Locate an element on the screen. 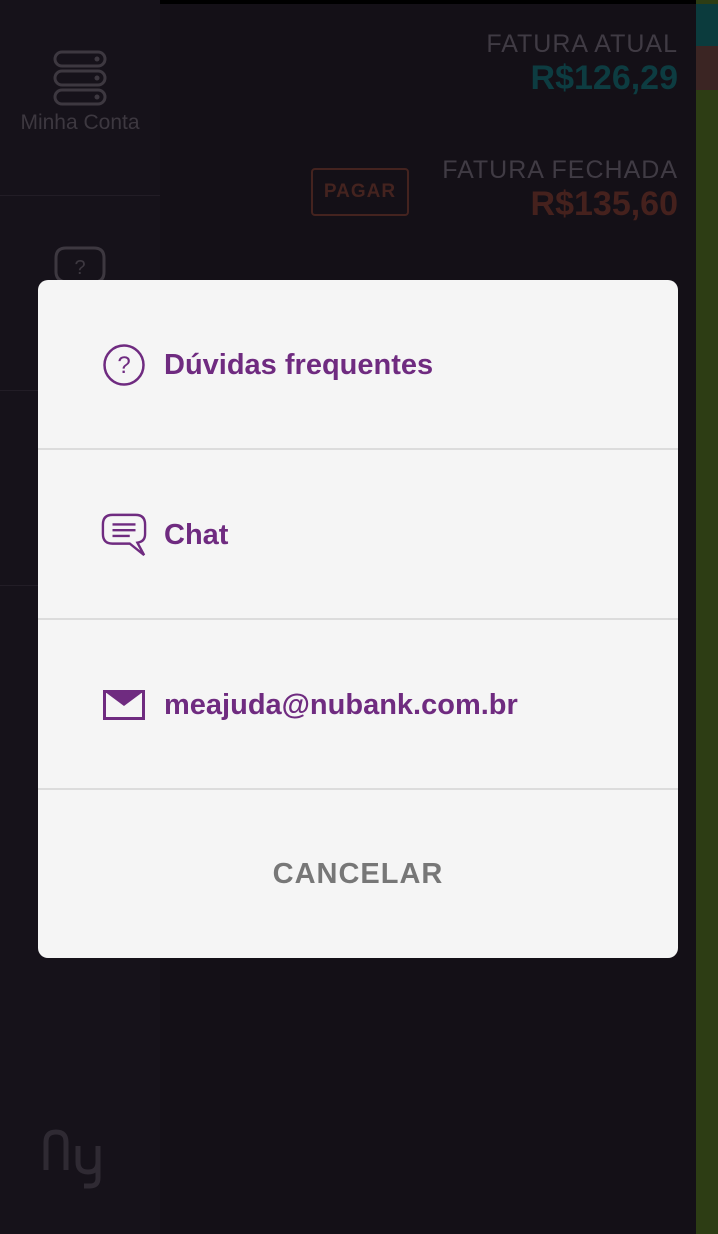 The height and width of the screenshot is (1234, 718). menu-item-account: Minha Conta is located at coordinates (80, 92).